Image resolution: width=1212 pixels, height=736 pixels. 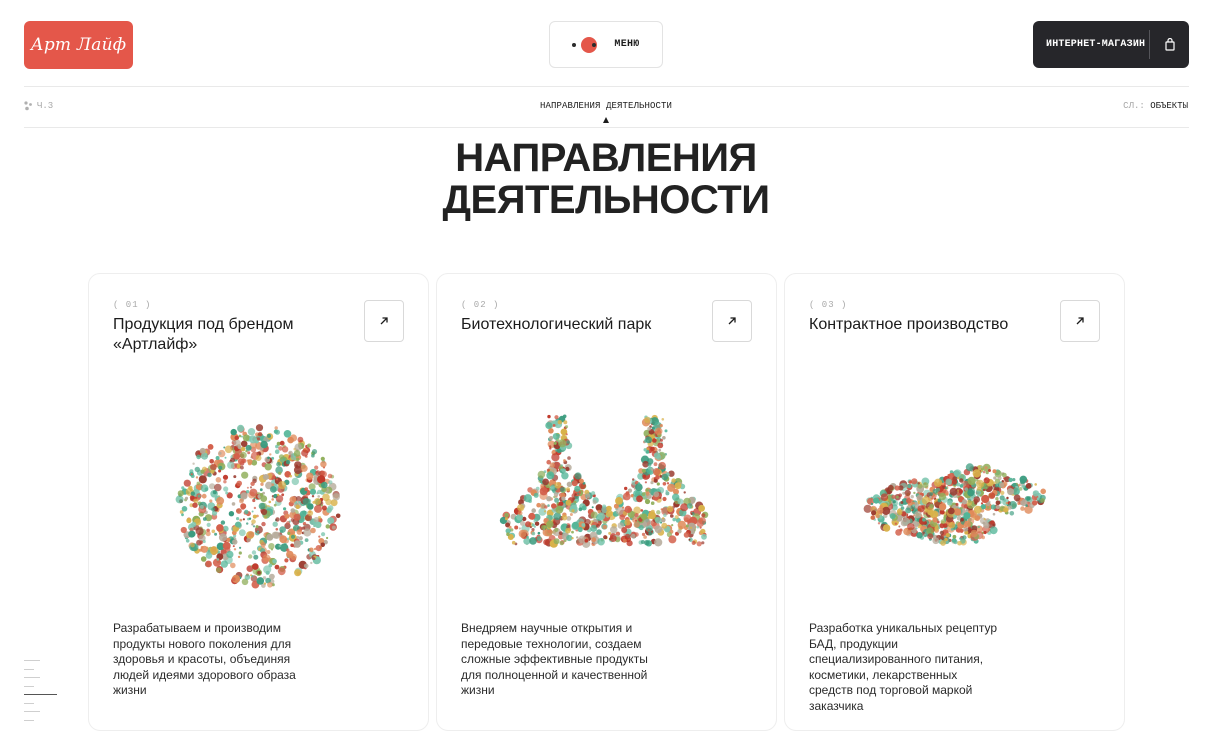 I want to click on lab-flasks-illustration, so click(x=604, y=481).